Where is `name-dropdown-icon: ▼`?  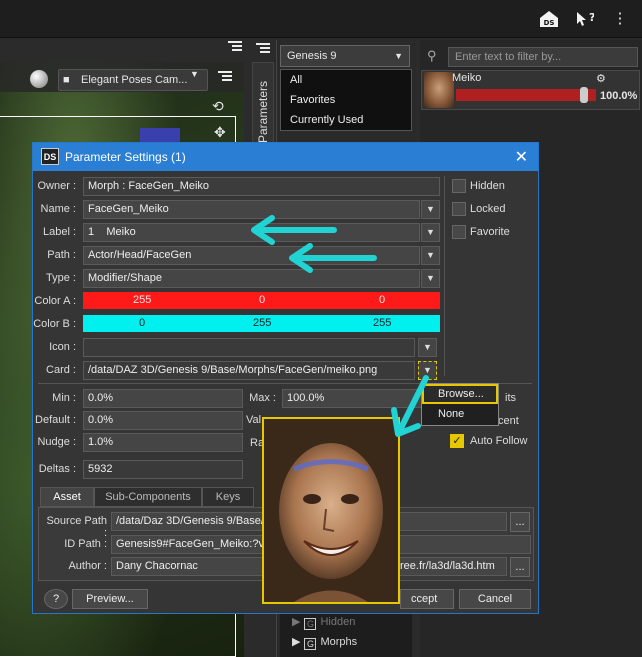 name-dropdown-icon: ▼ is located at coordinates (430, 209).